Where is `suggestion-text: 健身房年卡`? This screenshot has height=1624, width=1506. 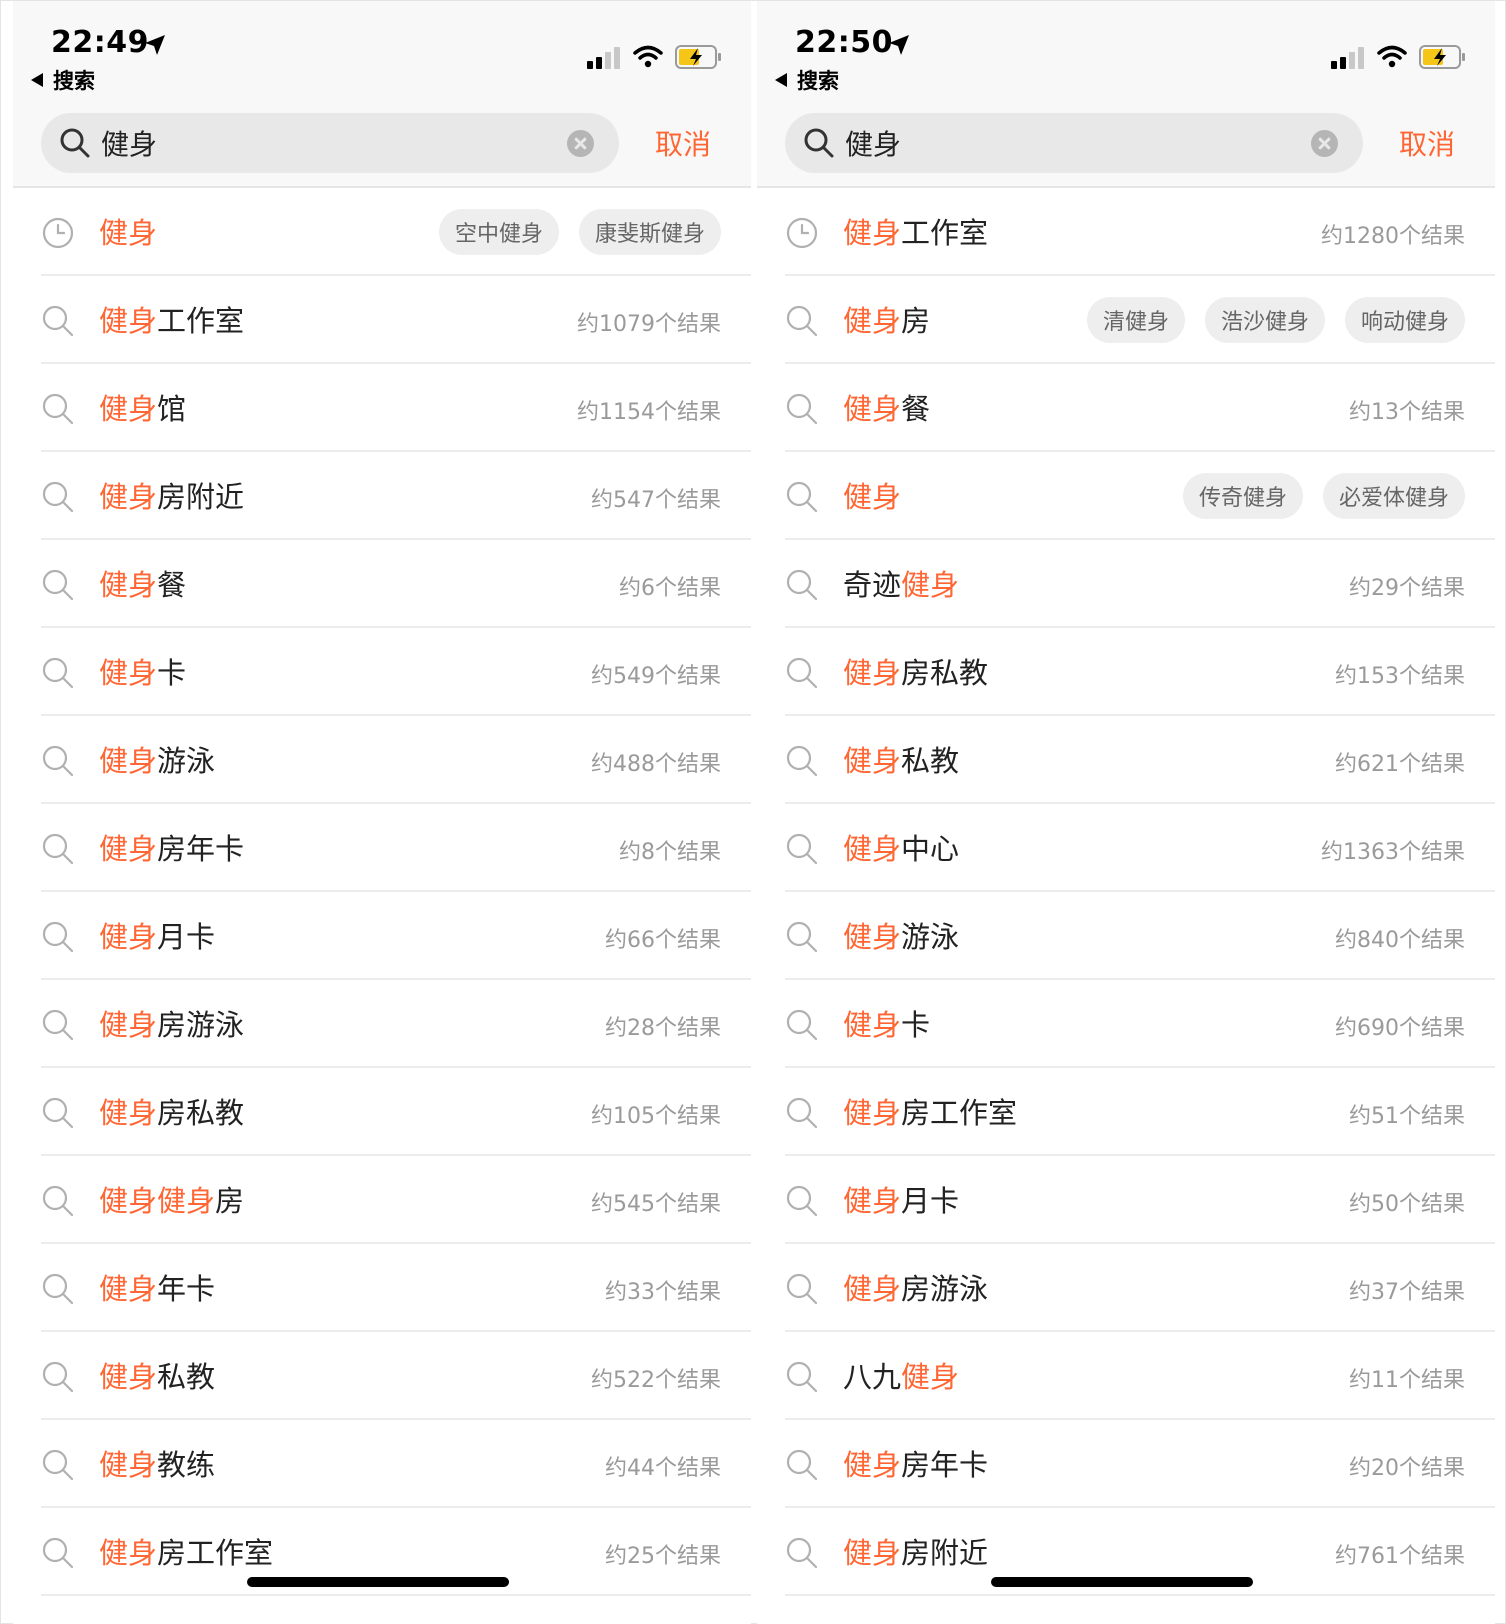 suggestion-text: 健身房年卡 is located at coordinates (915, 1463).